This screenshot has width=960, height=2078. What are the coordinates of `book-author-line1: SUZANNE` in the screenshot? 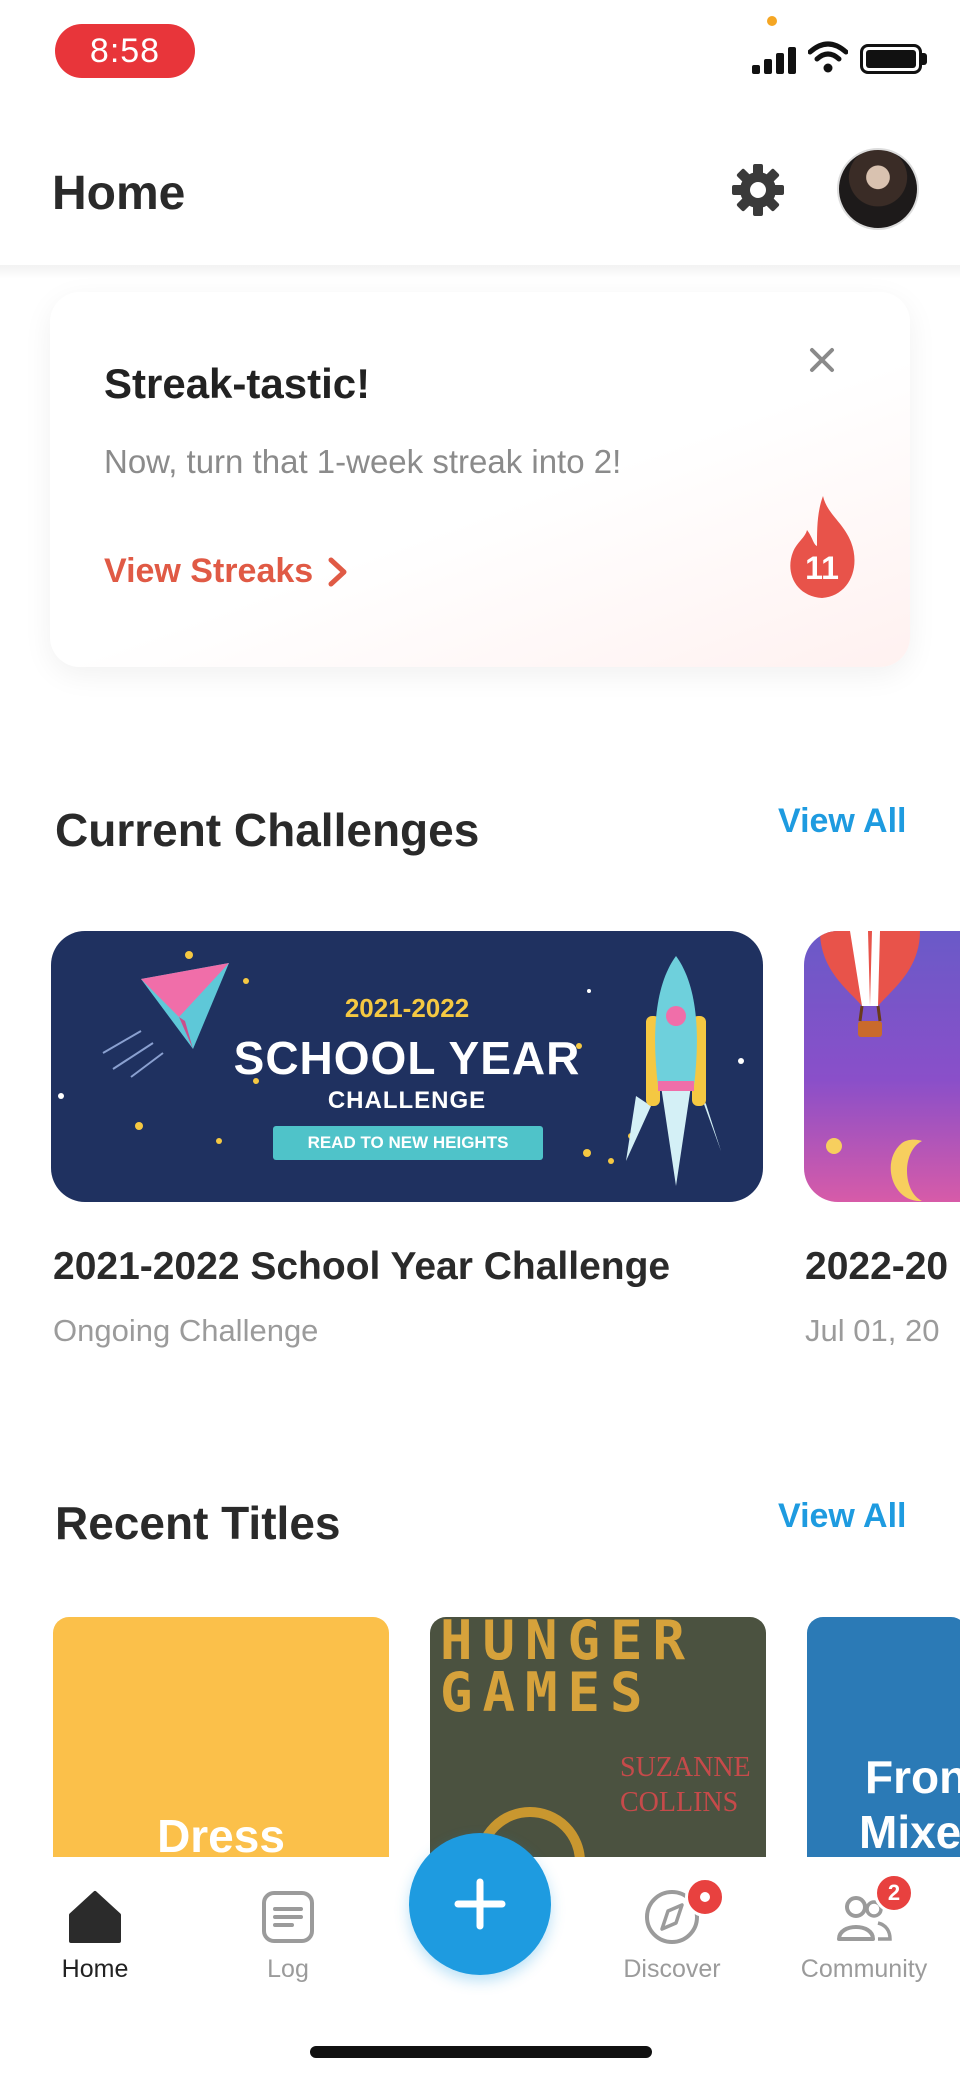 It's located at (685, 1767).